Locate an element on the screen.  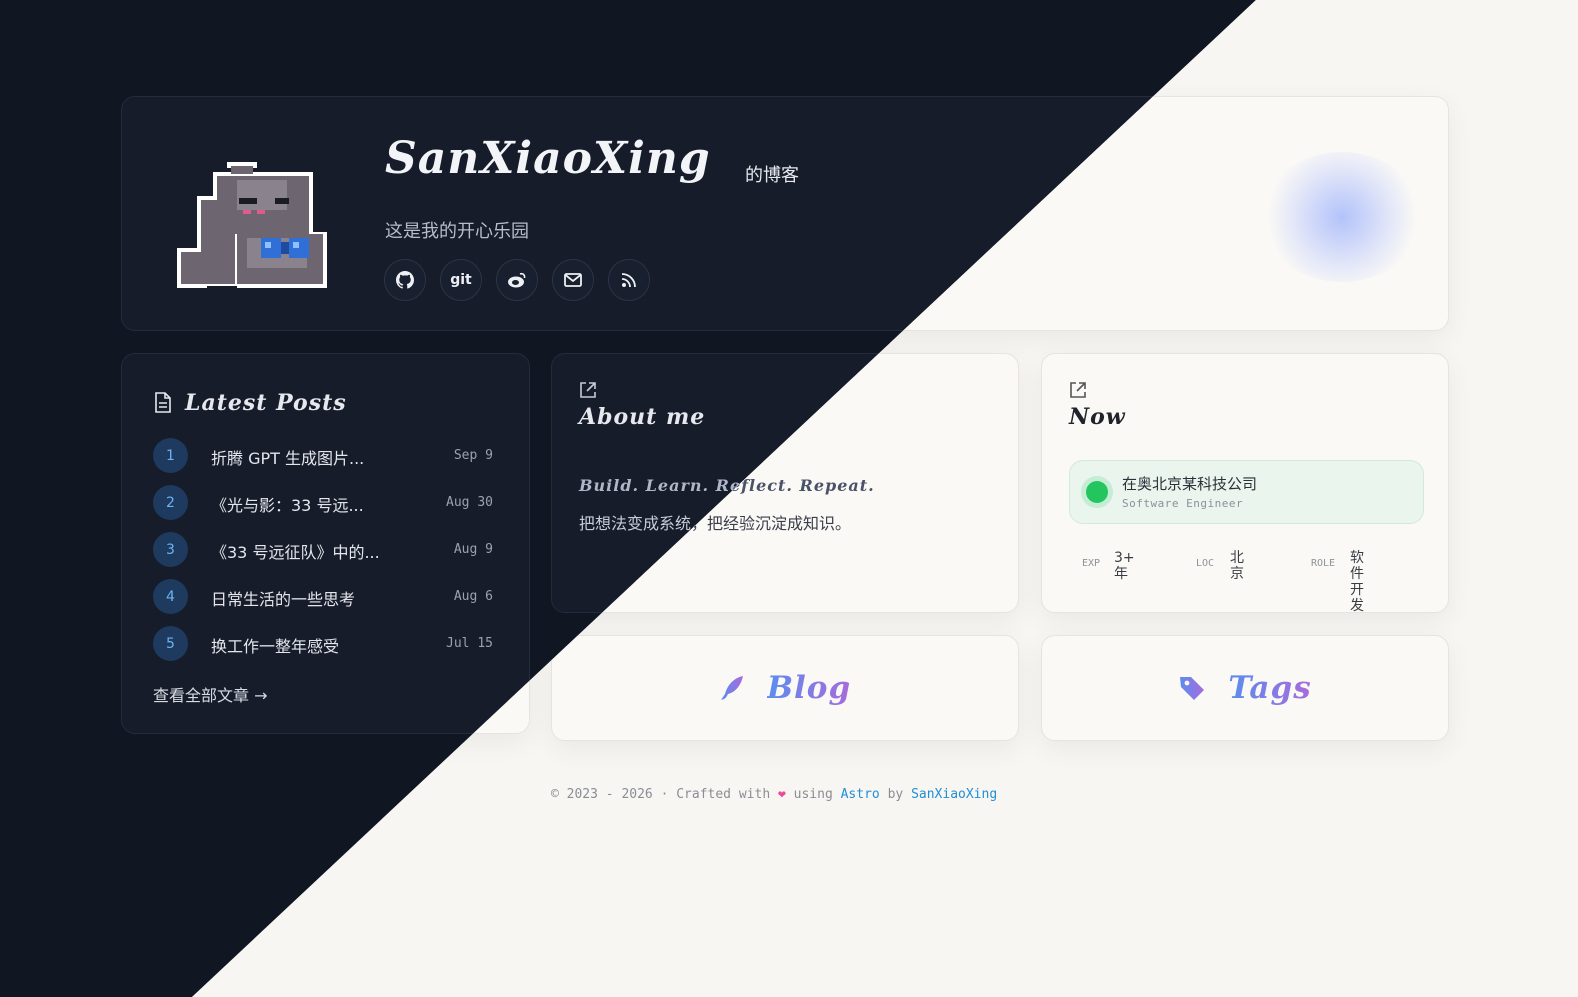
weibo-icon is located at coordinates (517, 280).